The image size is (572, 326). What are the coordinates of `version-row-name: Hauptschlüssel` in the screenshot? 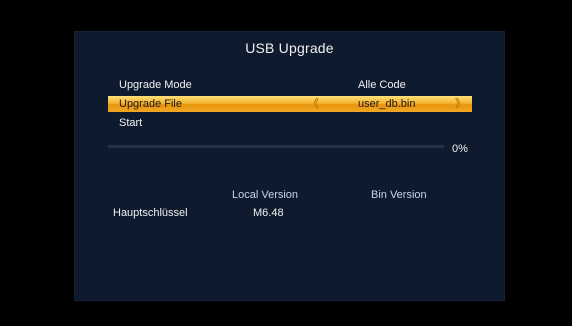 It's located at (150, 213).